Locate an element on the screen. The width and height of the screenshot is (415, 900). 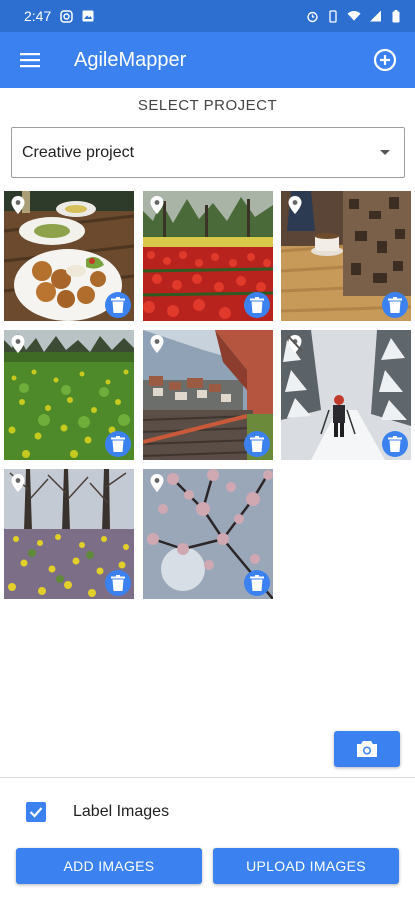
upload-images-button: UPLOAD IMAGES is located at coordinates (306, 866).